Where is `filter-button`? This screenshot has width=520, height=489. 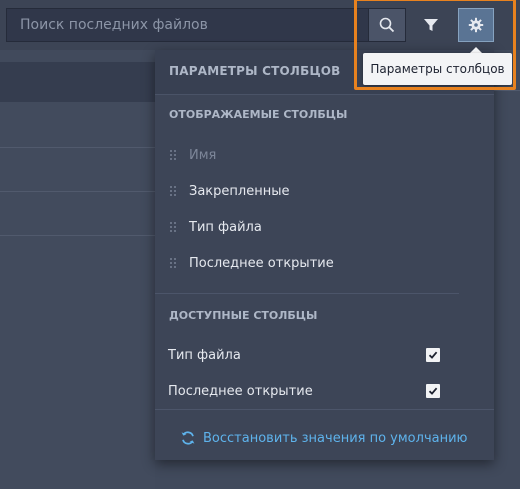 filter-button is located at coordinates (431, 25).